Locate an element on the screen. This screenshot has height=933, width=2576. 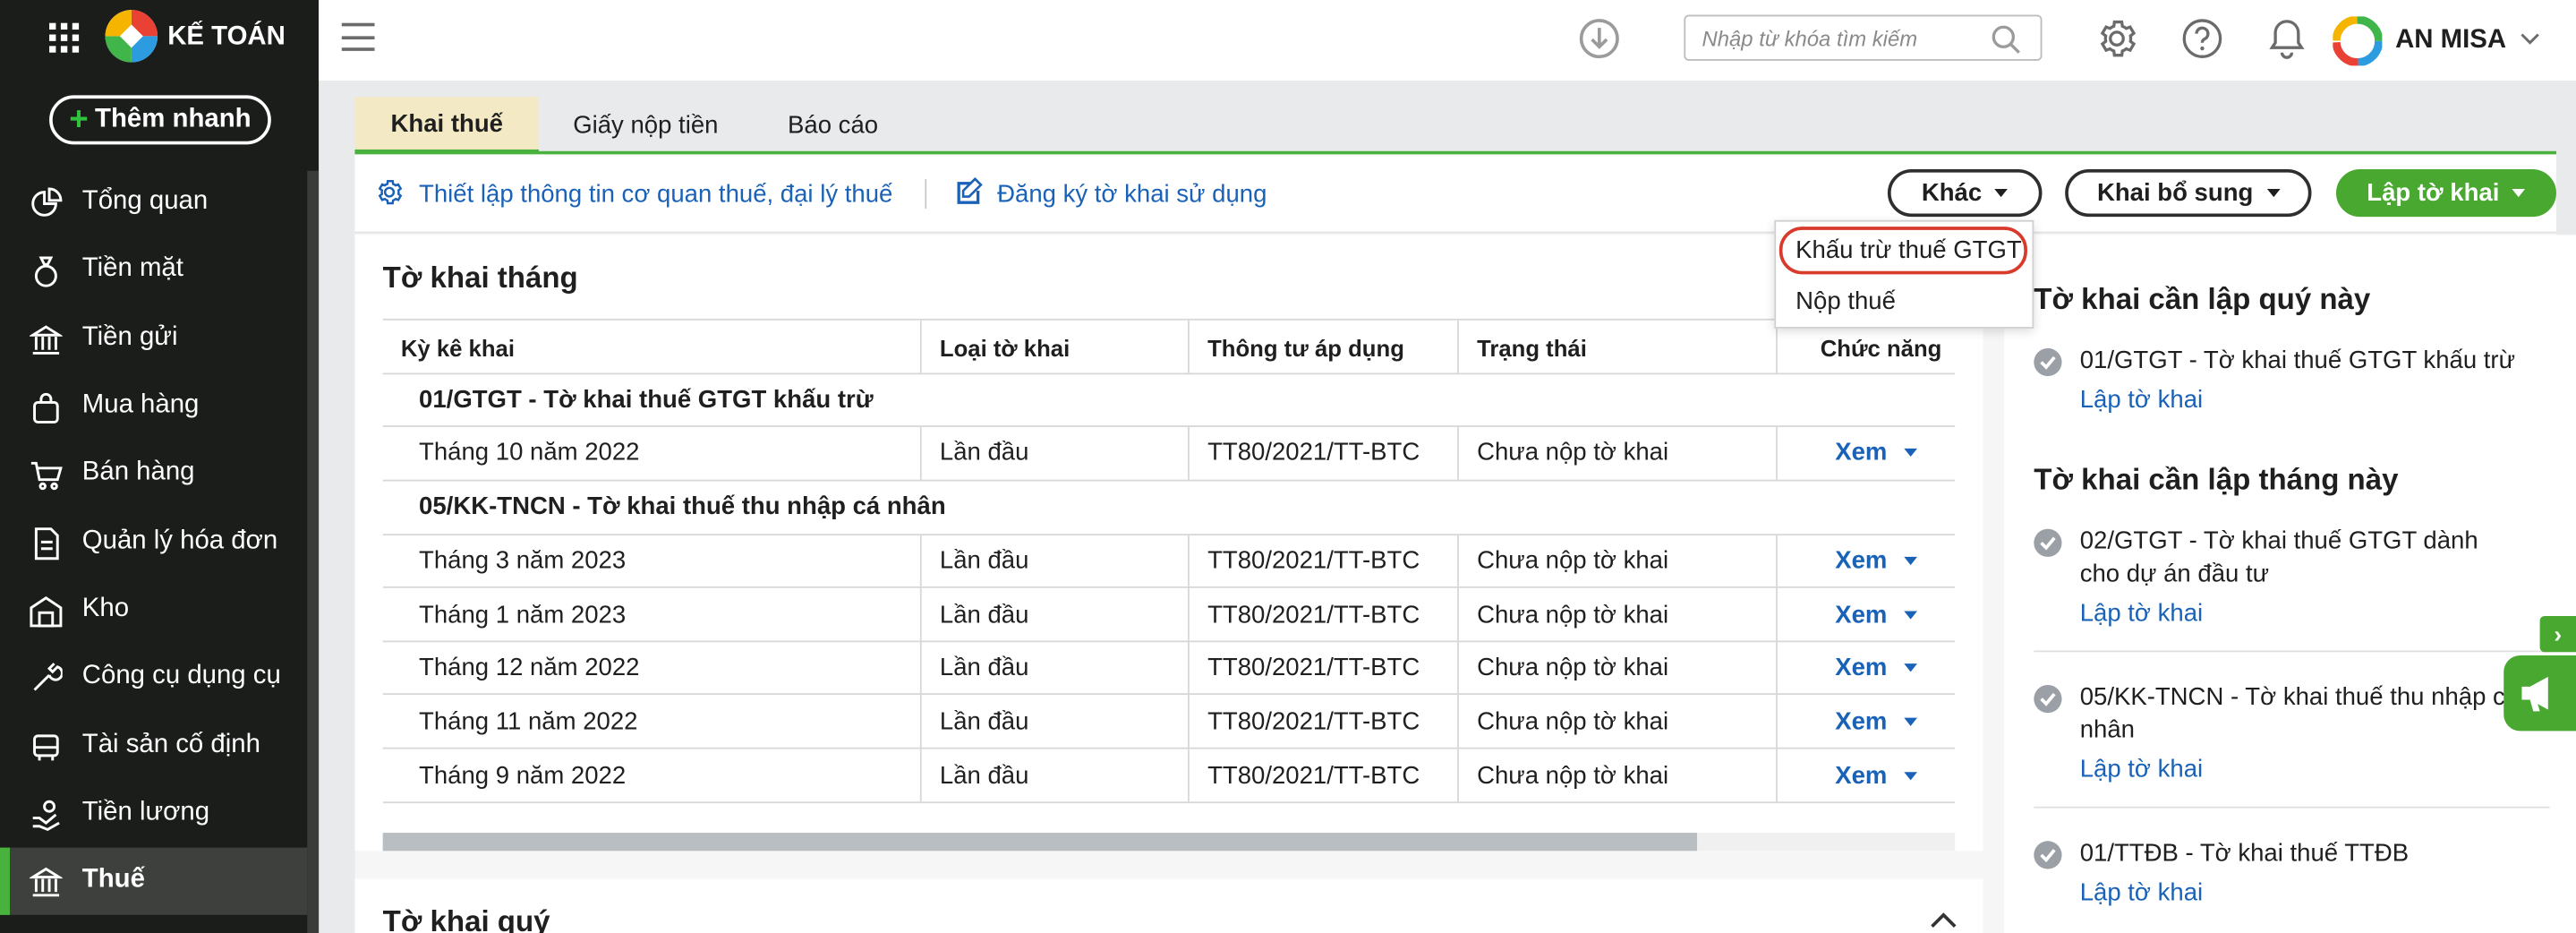
sidebar-item-sales: Bán hàng is located at coordinates (153, 474).